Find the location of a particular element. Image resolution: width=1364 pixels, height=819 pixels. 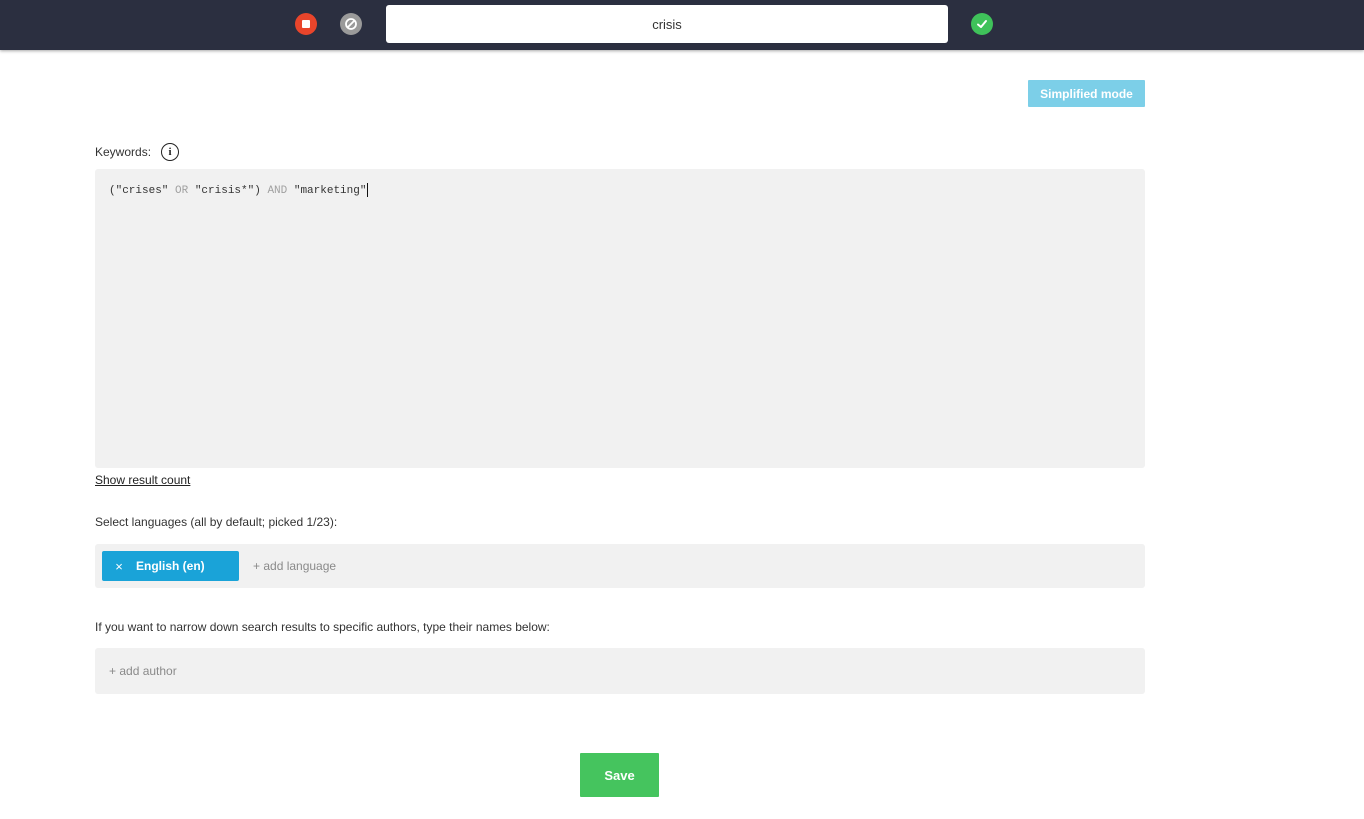

language-chip-label: English (en) is located at coordinates (170, 566).